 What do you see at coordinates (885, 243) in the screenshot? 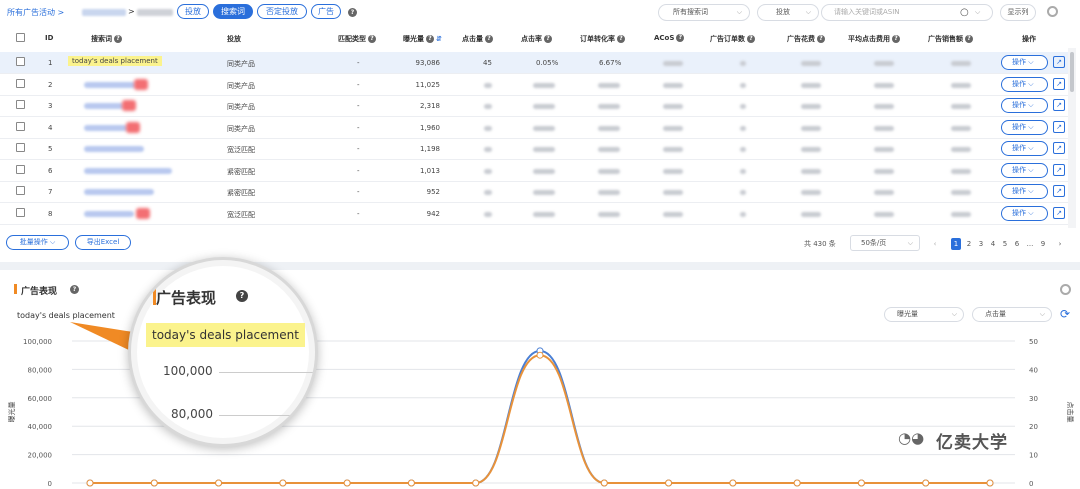
I see `page-size-select: 50条/页 ⌵` at bounding box center [885, 243].